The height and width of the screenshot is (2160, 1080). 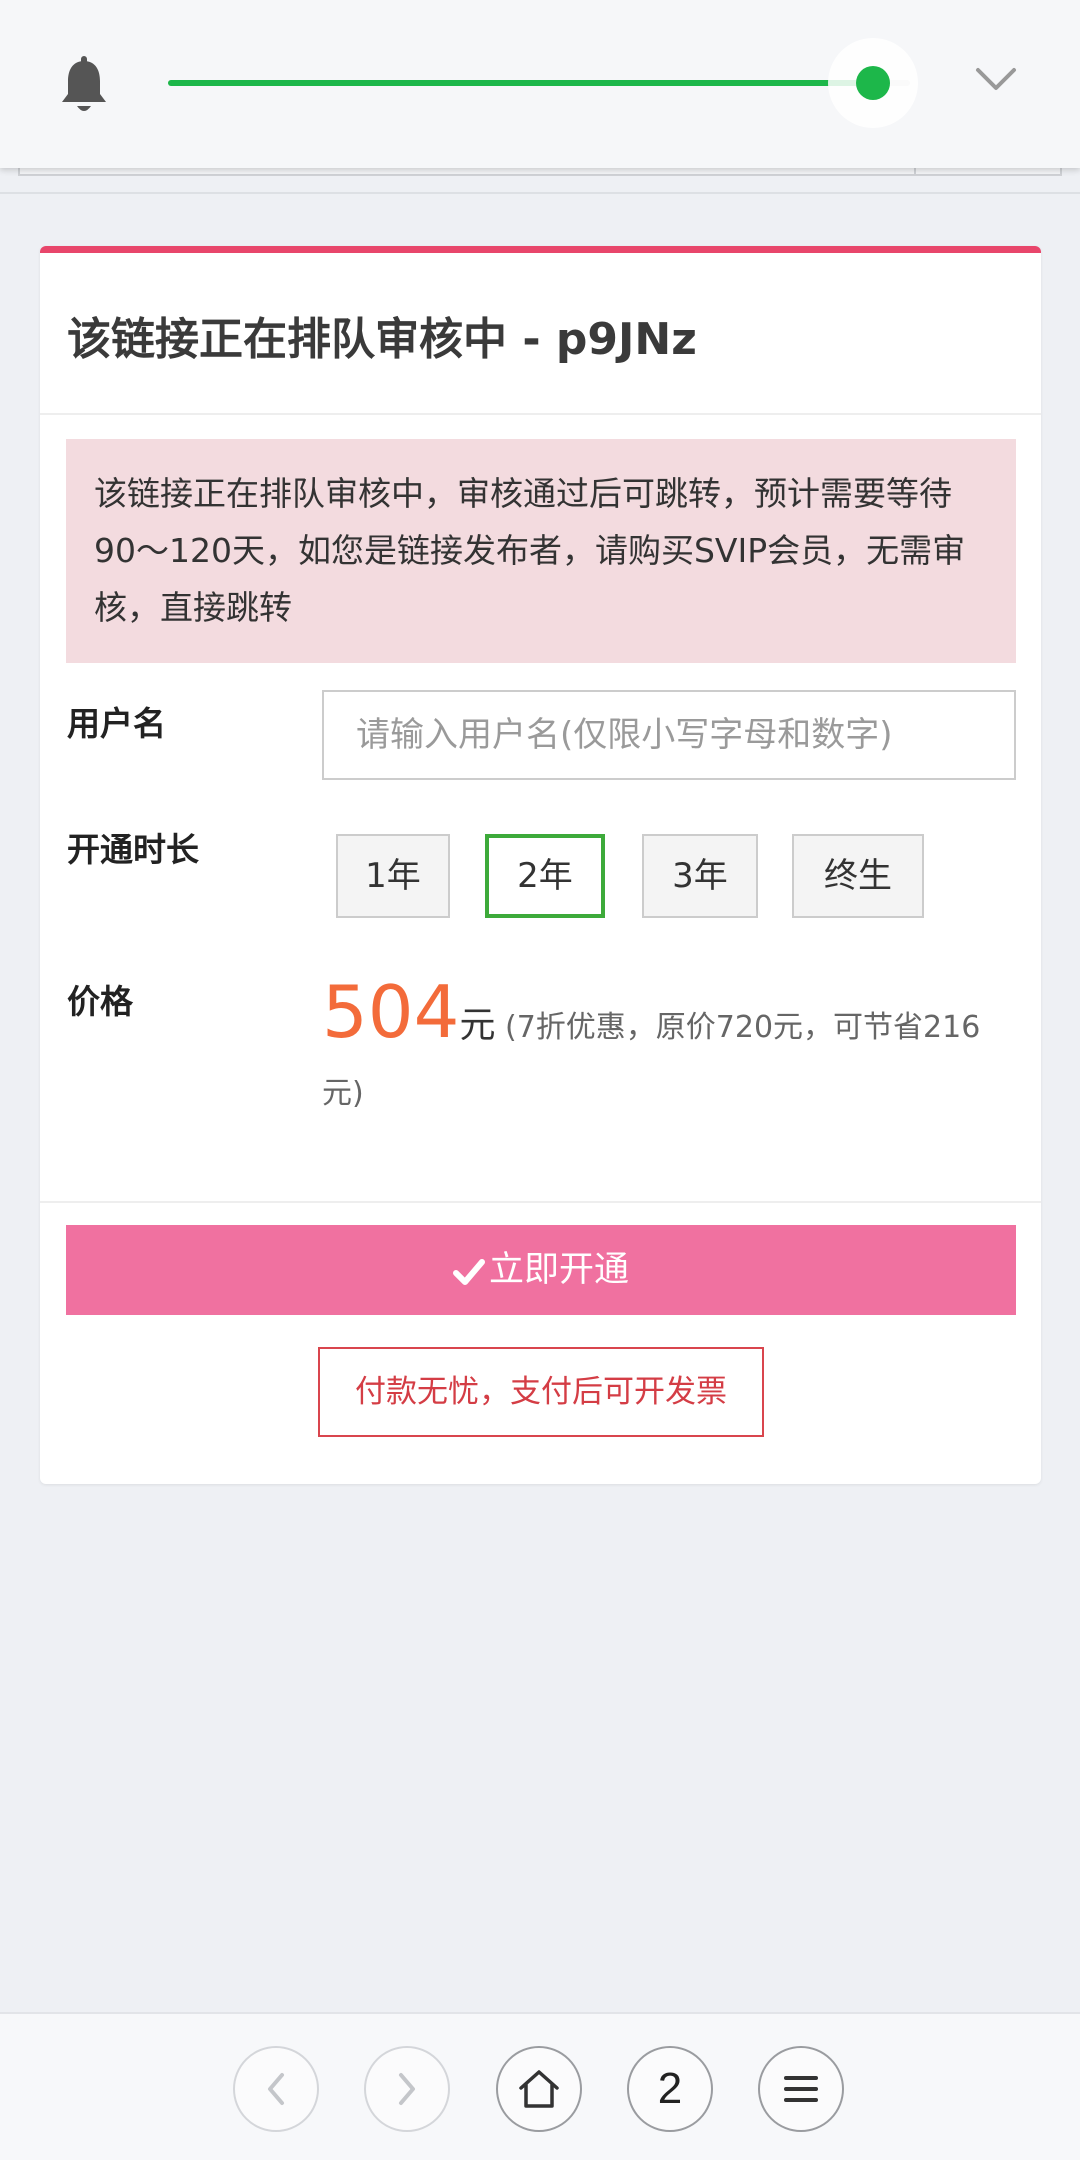 What do you see at coordinates (558, 1270) in the screenshot?
I see `activate-button-label: 立即开通` at bounding box center [558, 1270].